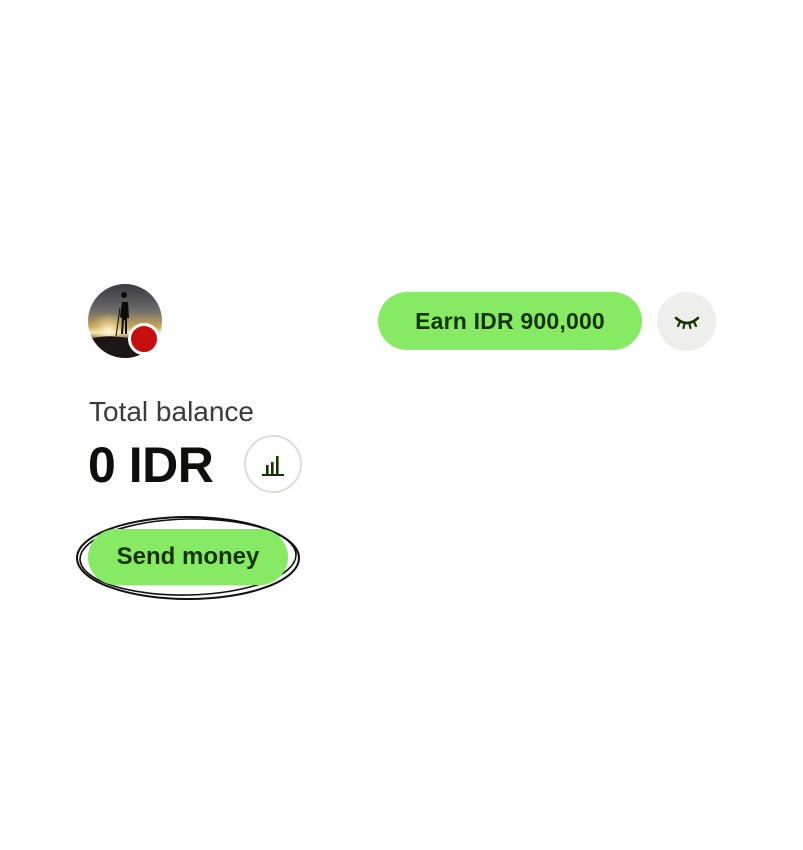 The height and width of the screenshot is (850, 803). I want to click on send-money-button: Send money, so click(188, 557).